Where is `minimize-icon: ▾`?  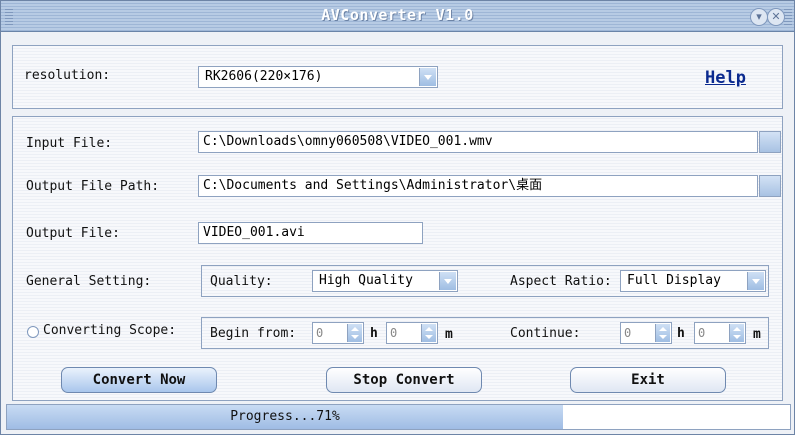 minimize-icon: ▾ is located at coordinates (759, 17).